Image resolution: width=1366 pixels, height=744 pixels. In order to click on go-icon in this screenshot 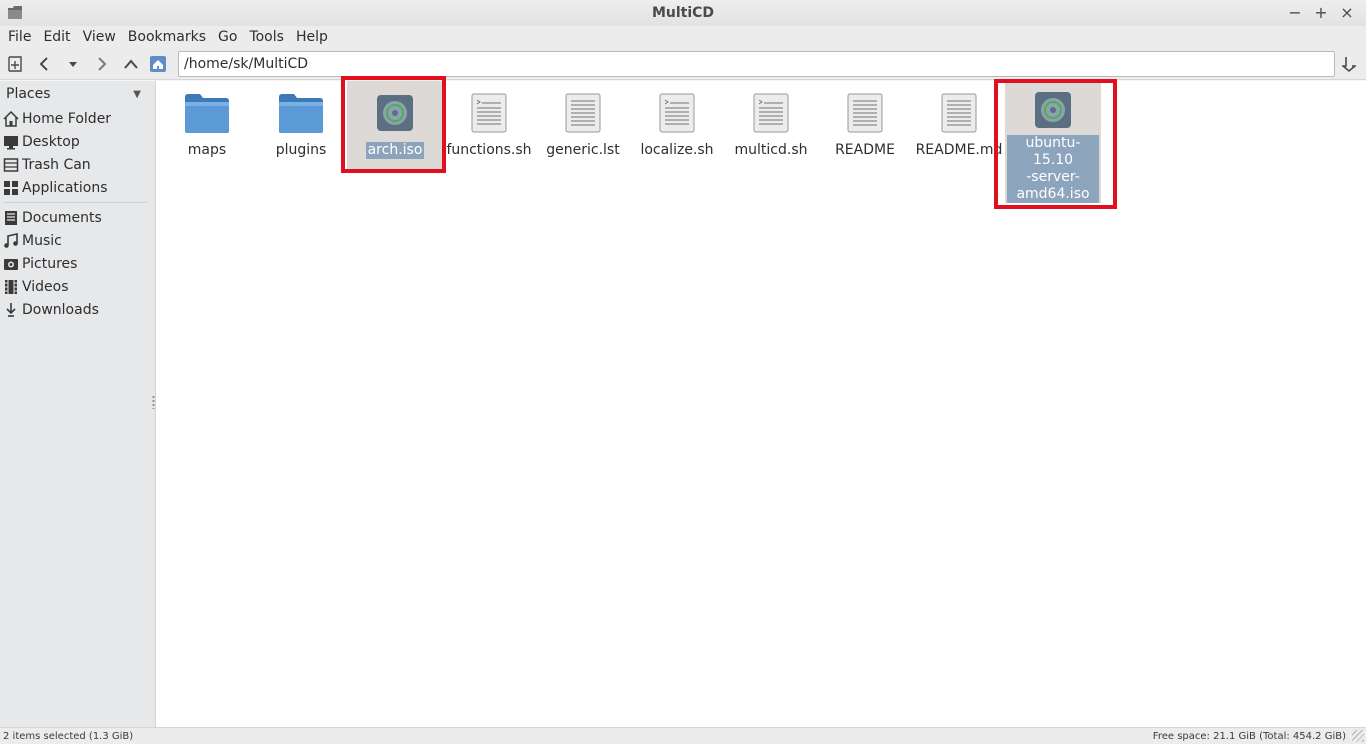, I will do `click(1349, 65)`.